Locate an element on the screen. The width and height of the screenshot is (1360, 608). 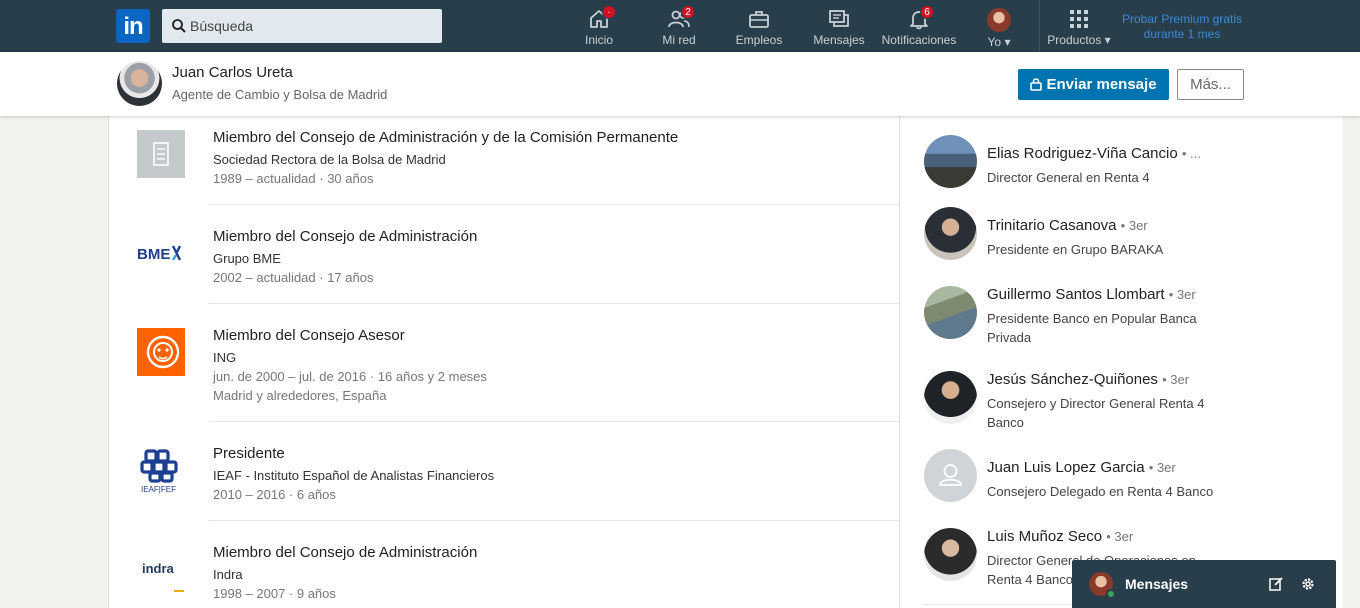
nav-item-mi-red: 2 Mi red is located at coordinates (679, 26).